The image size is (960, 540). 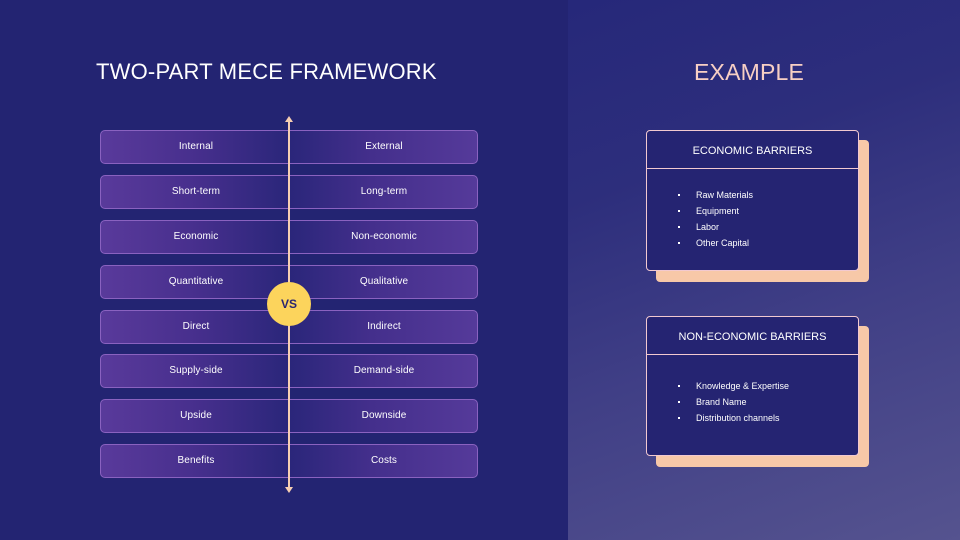 What do you see at coordinates (708, 227) in the screenshot?
I see `list-item-text: Labor` at bounding box center [708, 227].